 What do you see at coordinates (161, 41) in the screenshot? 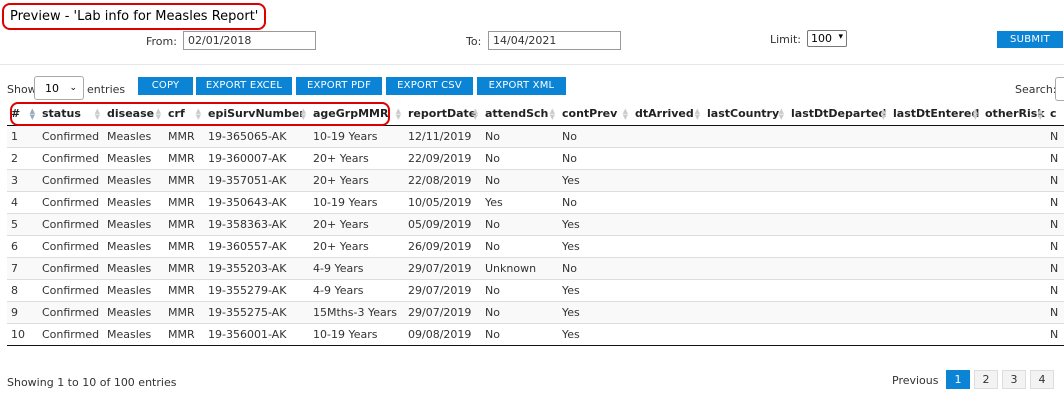
I see `from-label: From:` at bounding box center [161, 41].